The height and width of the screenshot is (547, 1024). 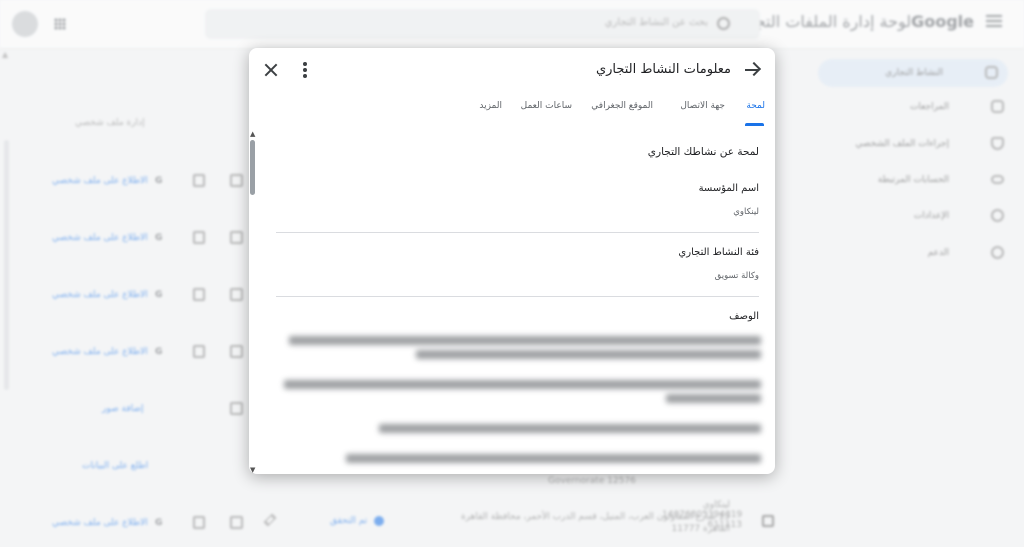 What do you see at coordinates (123, 409) in the screenshot?
I see `add-images-link: إضافة صور` at bounding box center [123, 409].